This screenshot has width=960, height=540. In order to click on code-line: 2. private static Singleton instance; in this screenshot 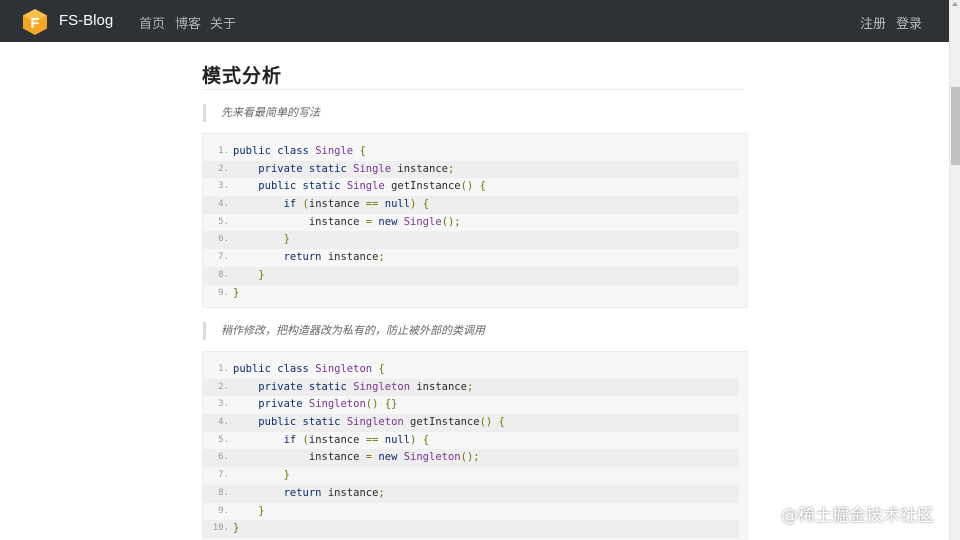, I will do `click(471, 387)`.